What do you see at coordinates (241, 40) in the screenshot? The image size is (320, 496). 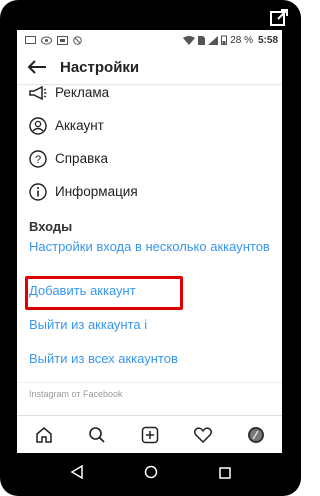 I see `battery-percent: 28 %` at bounding box center [241, 40].